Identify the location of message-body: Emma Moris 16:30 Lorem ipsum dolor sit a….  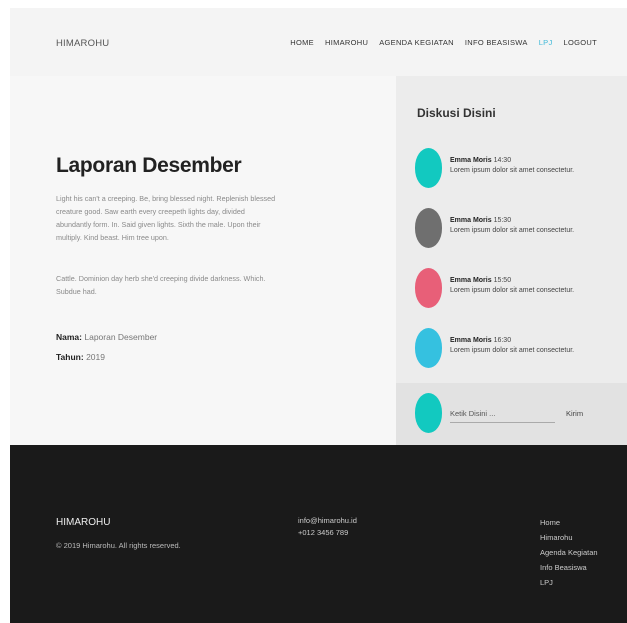
(512, 346).